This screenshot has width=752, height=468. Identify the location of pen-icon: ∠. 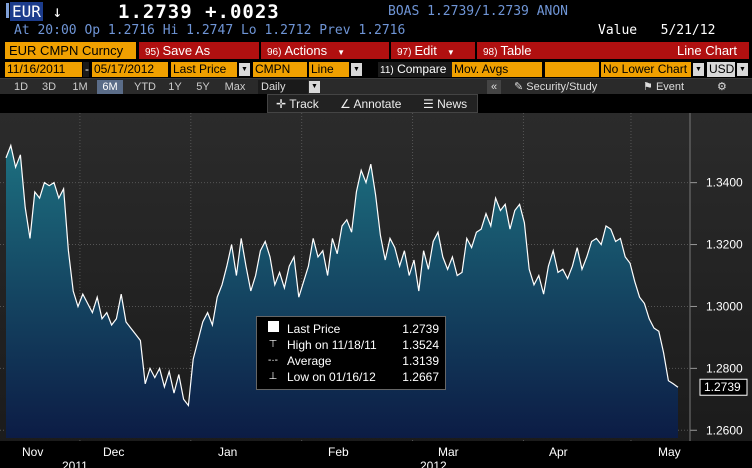
(345, 104).